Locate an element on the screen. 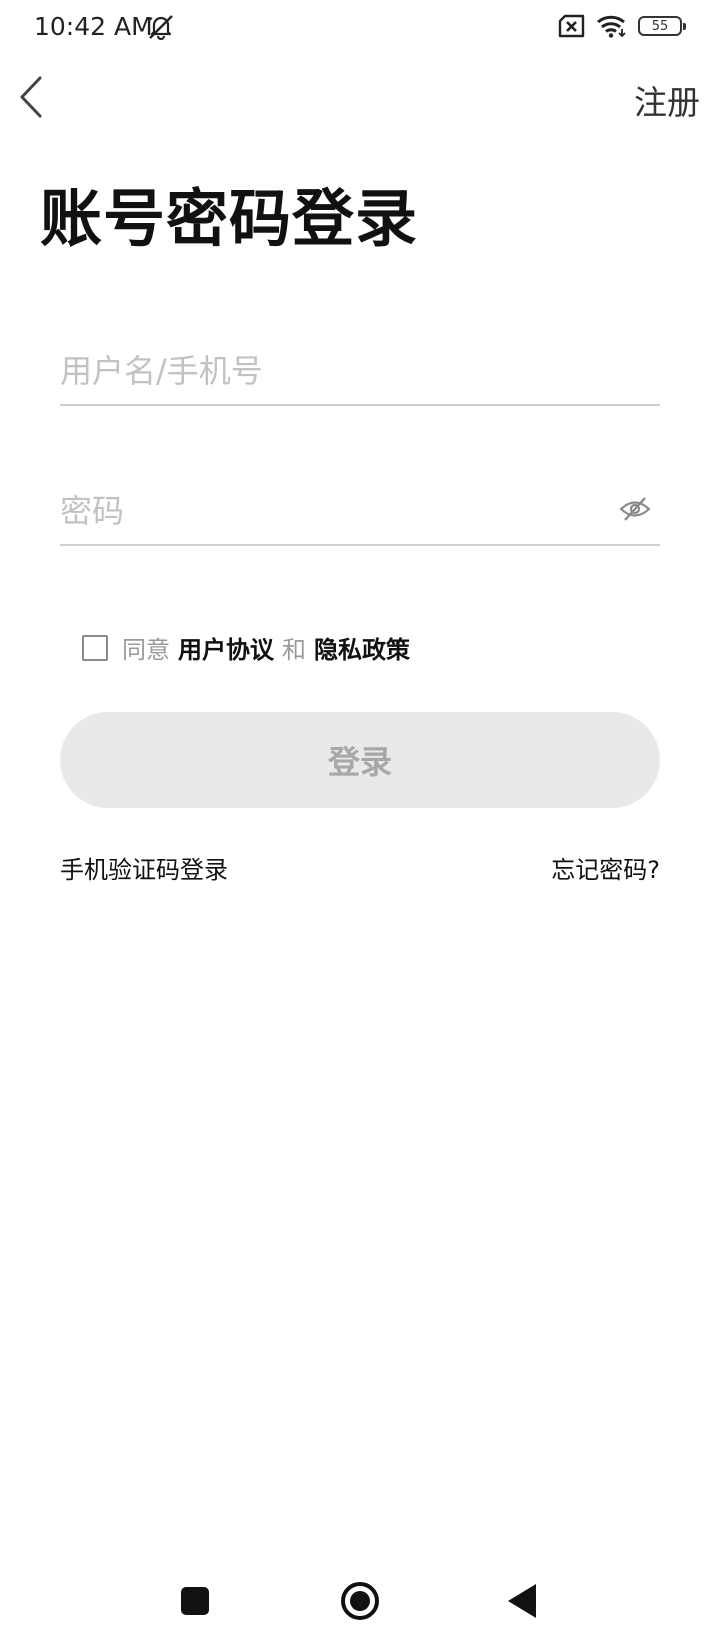 The image size is (720, 1650). user-agreement-link: 用户协议 is located at coordinates (226, 647).